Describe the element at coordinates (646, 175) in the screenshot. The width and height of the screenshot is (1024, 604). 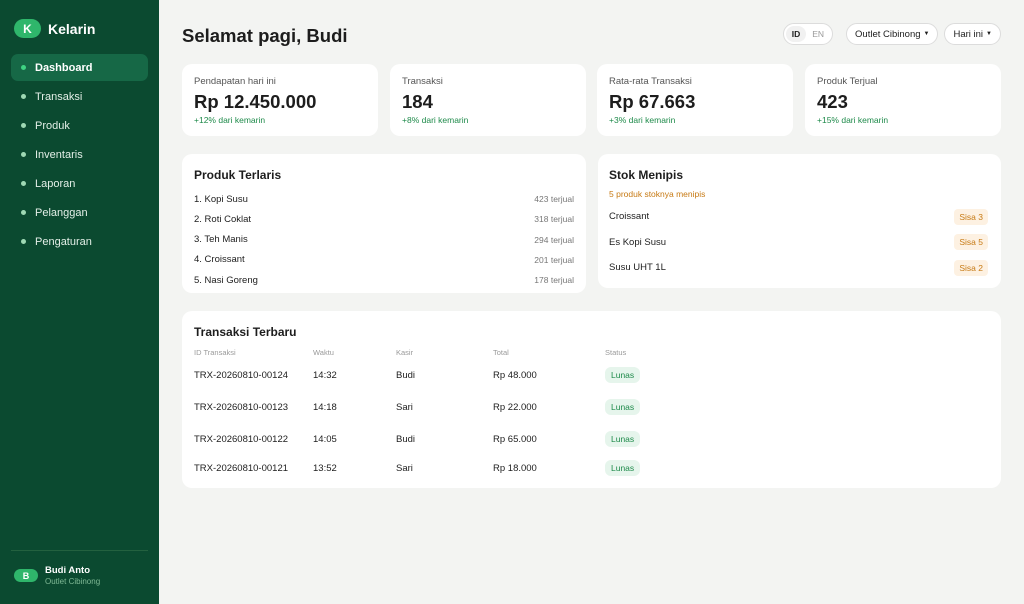
I see `card-title: Stok Menipis` at that location.